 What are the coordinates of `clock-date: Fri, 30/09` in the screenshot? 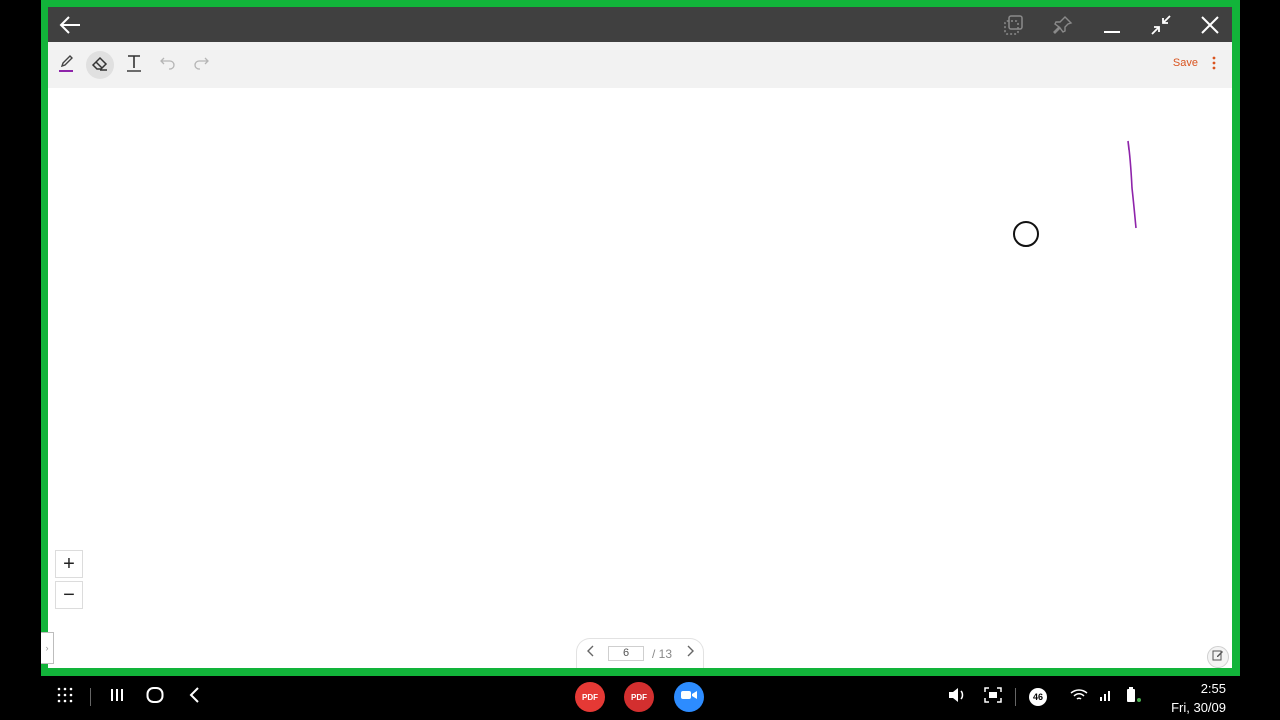 It's located at (1198, 707).